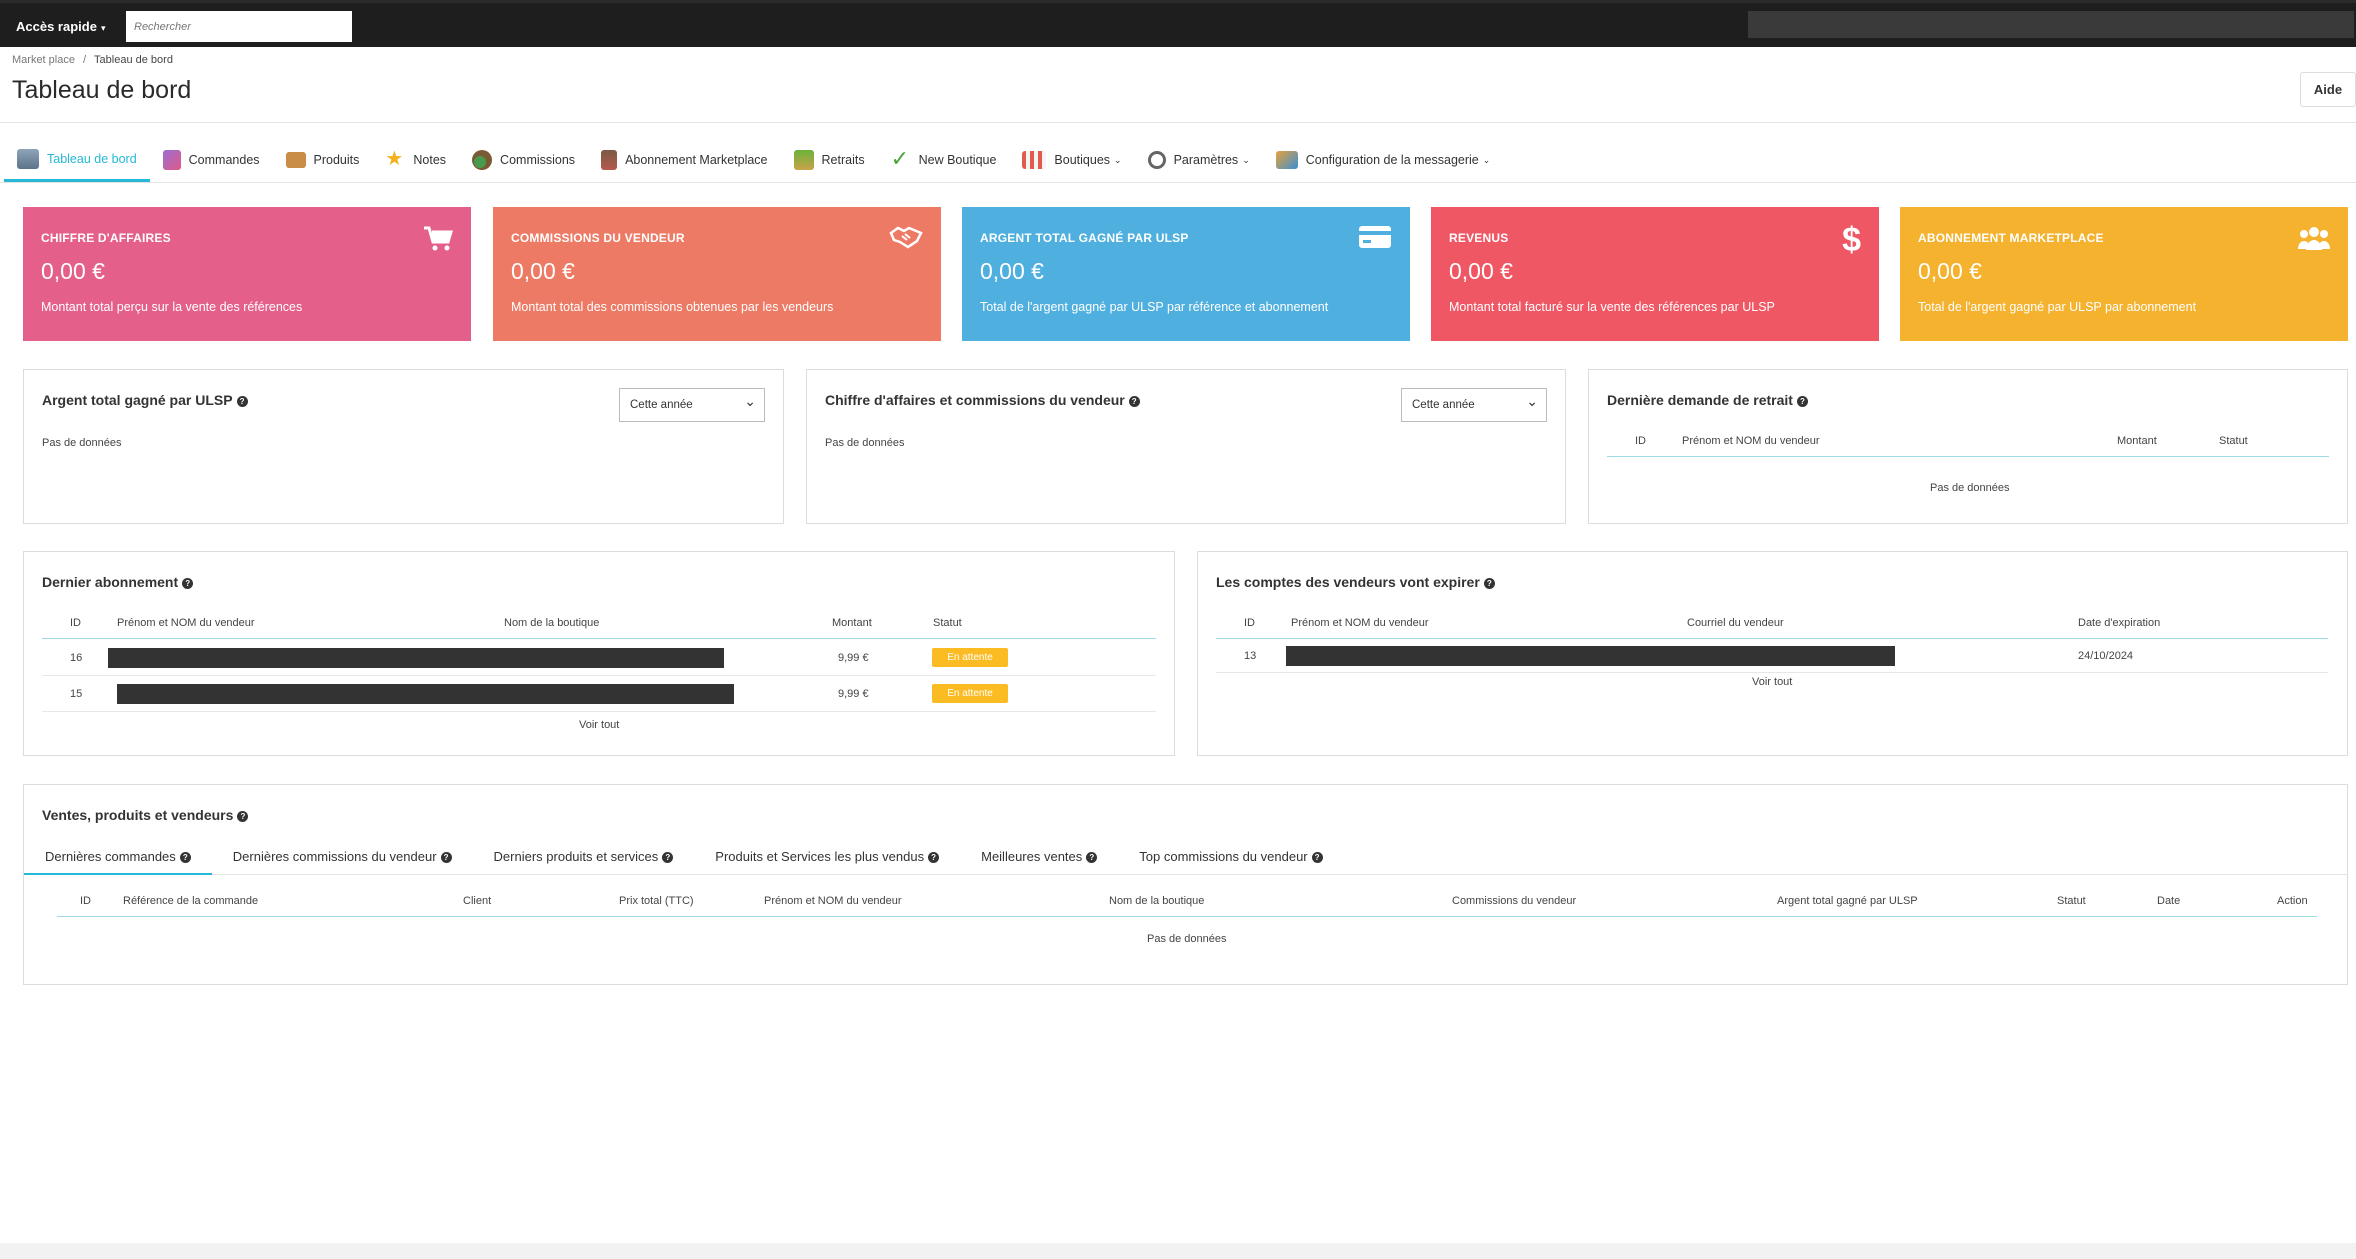  I want to click on column-header: Montant, so click(2137, 441).